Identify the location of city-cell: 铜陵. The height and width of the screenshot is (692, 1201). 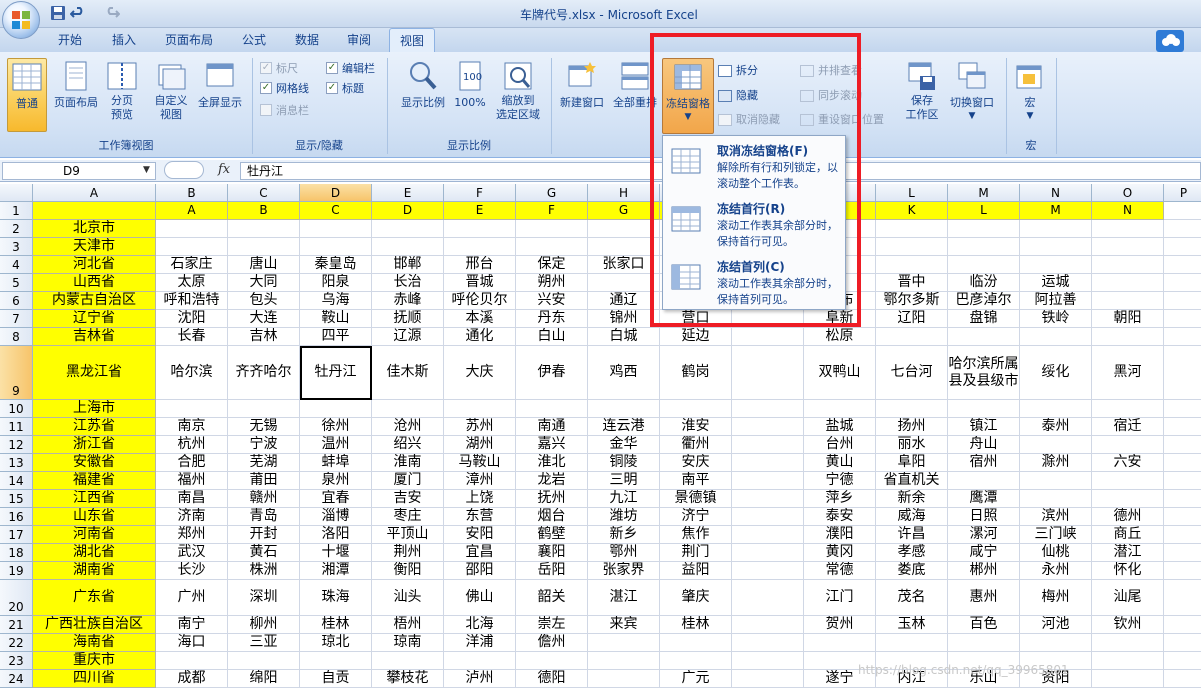
(624, 463).